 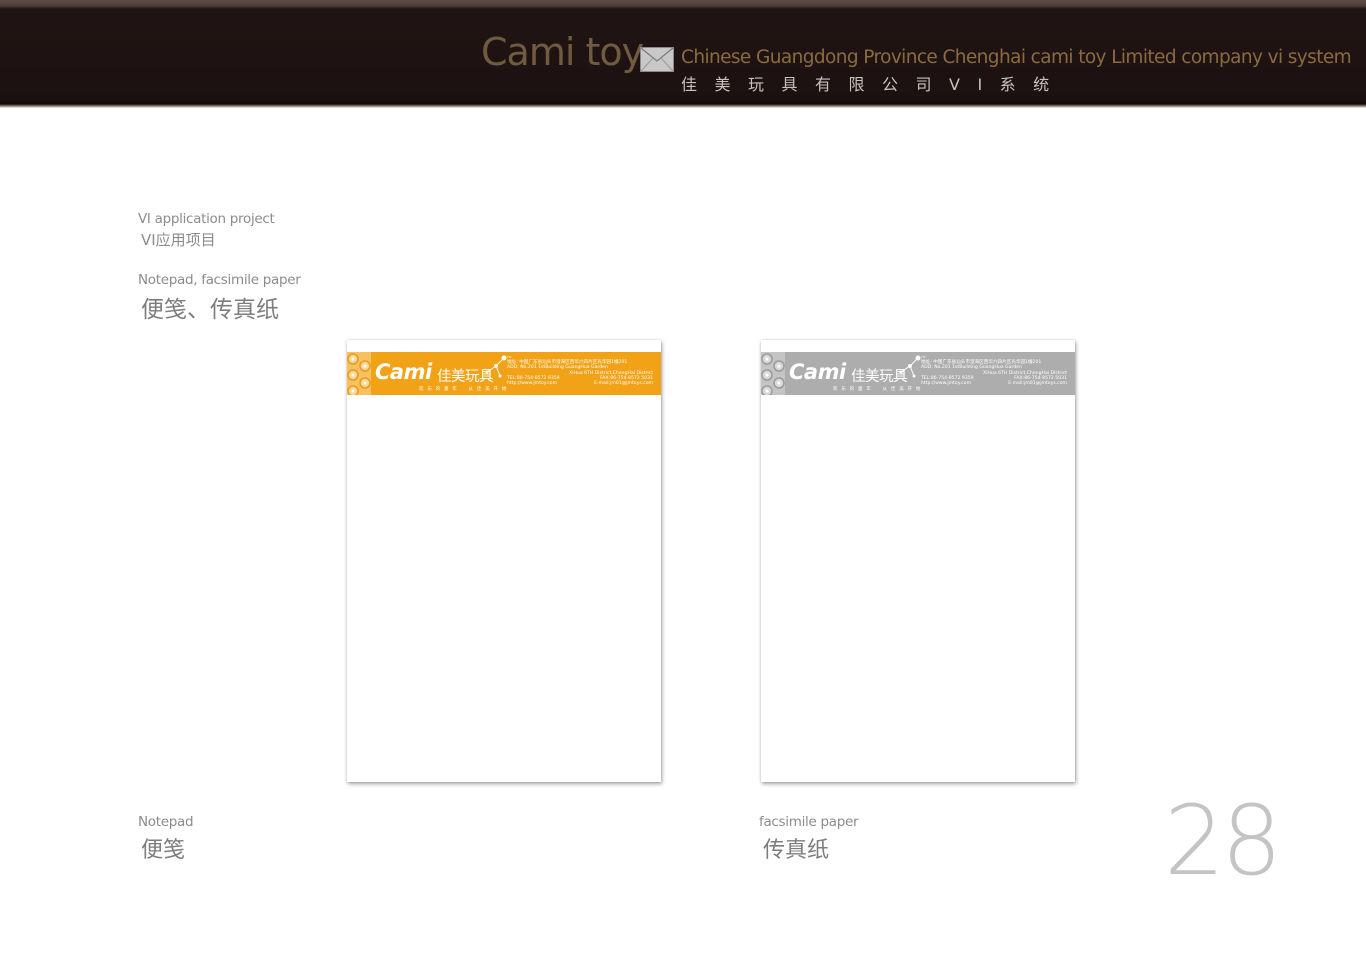 What do you see at coordinates (796, 850) in the screenshot?
I see `fax-caption-cn: 传真纸` at bounding box center [796, 850].